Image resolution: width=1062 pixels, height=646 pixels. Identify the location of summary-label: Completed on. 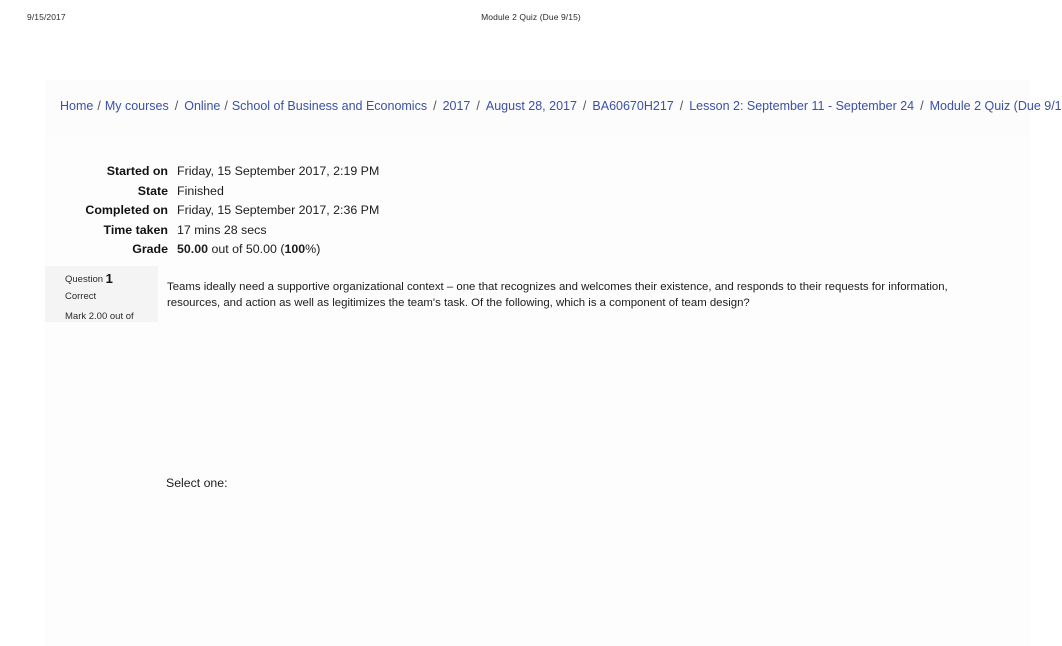
(126, 210).